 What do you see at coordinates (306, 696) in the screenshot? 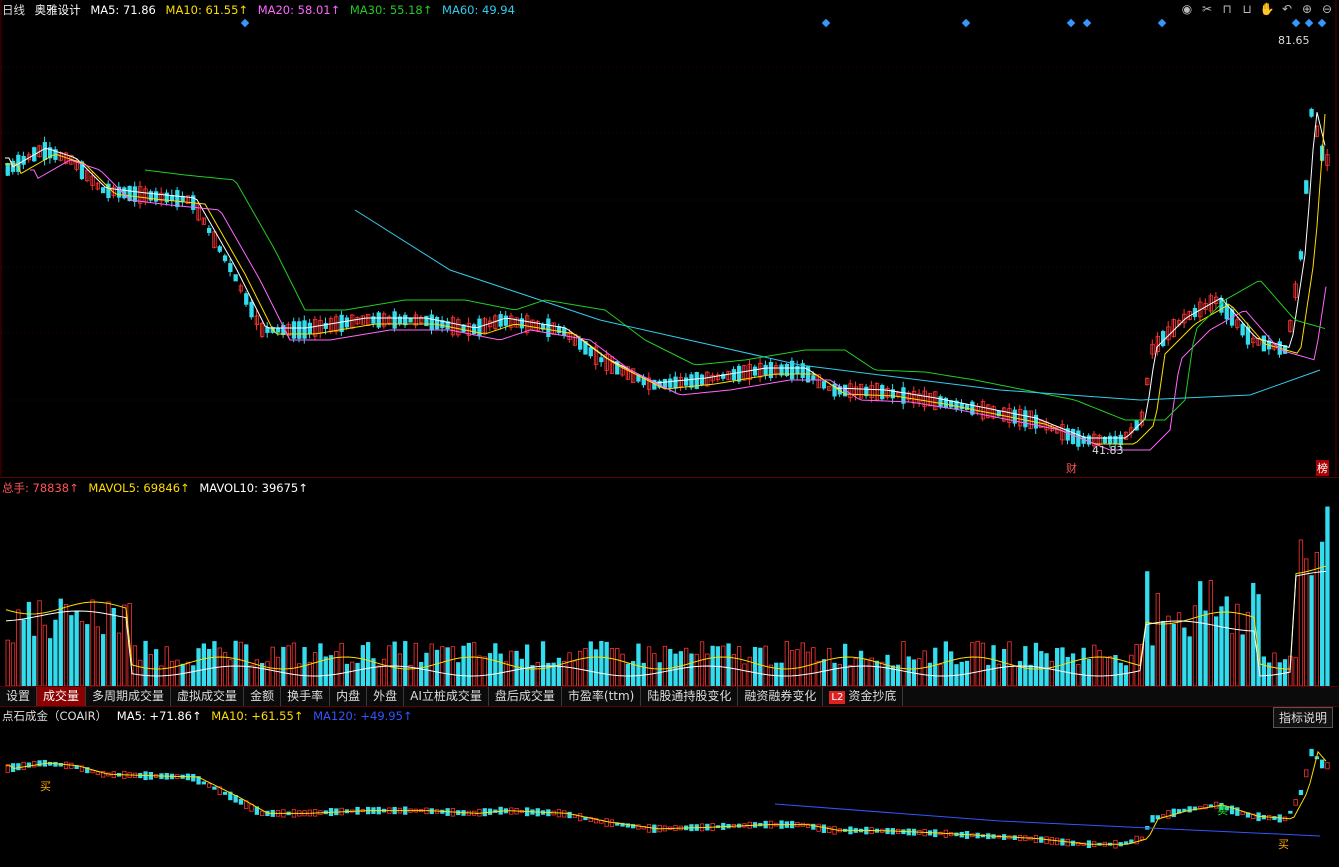
I see `tab-turnover: 换手率` at bounding box center [306, 696].